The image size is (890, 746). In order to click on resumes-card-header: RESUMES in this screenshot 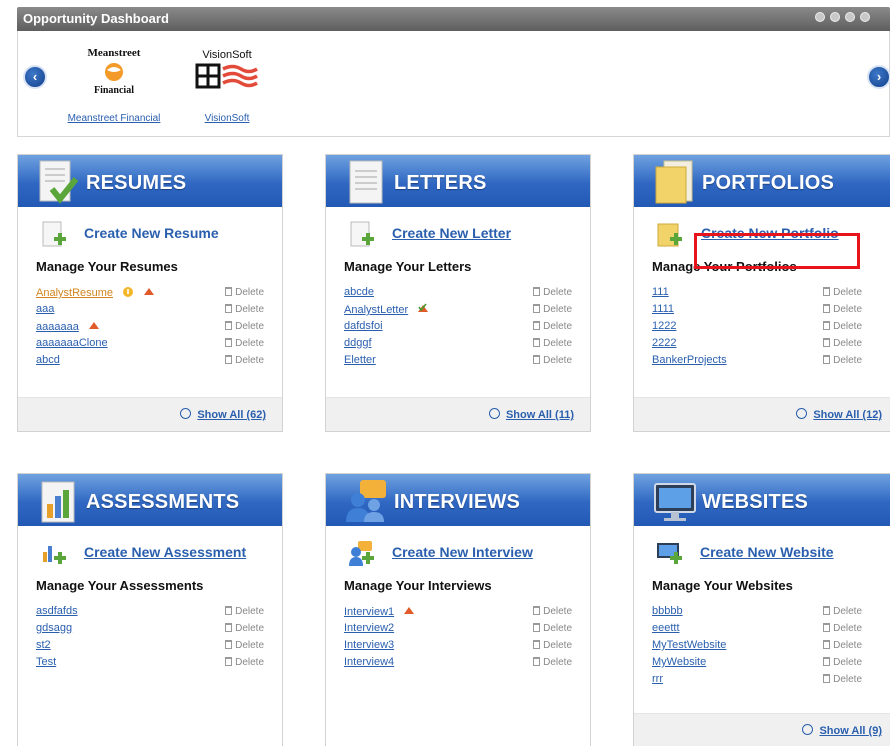, I will do `click(150, 181)`.